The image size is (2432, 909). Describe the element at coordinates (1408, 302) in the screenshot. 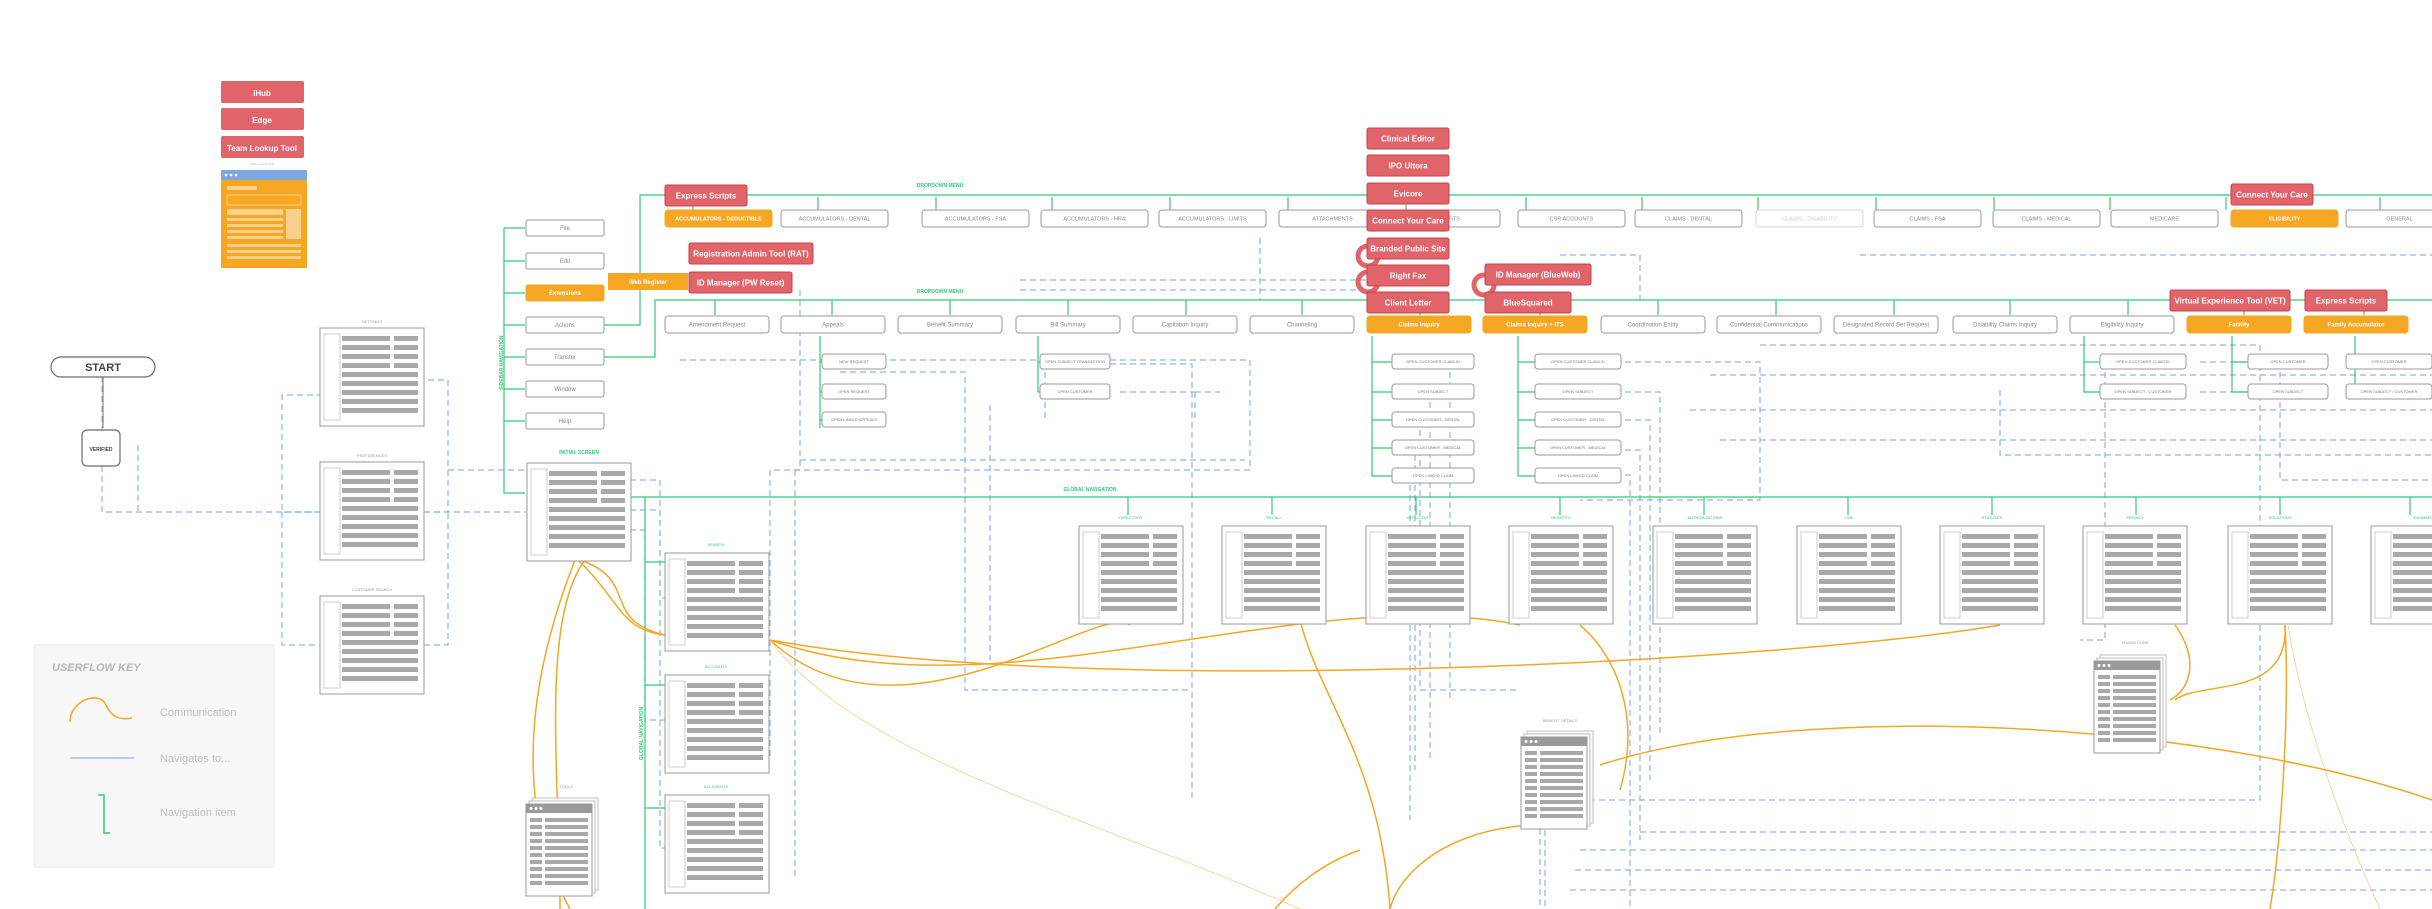

I see `tool-tag-client-letter: Client Letter` at that location.